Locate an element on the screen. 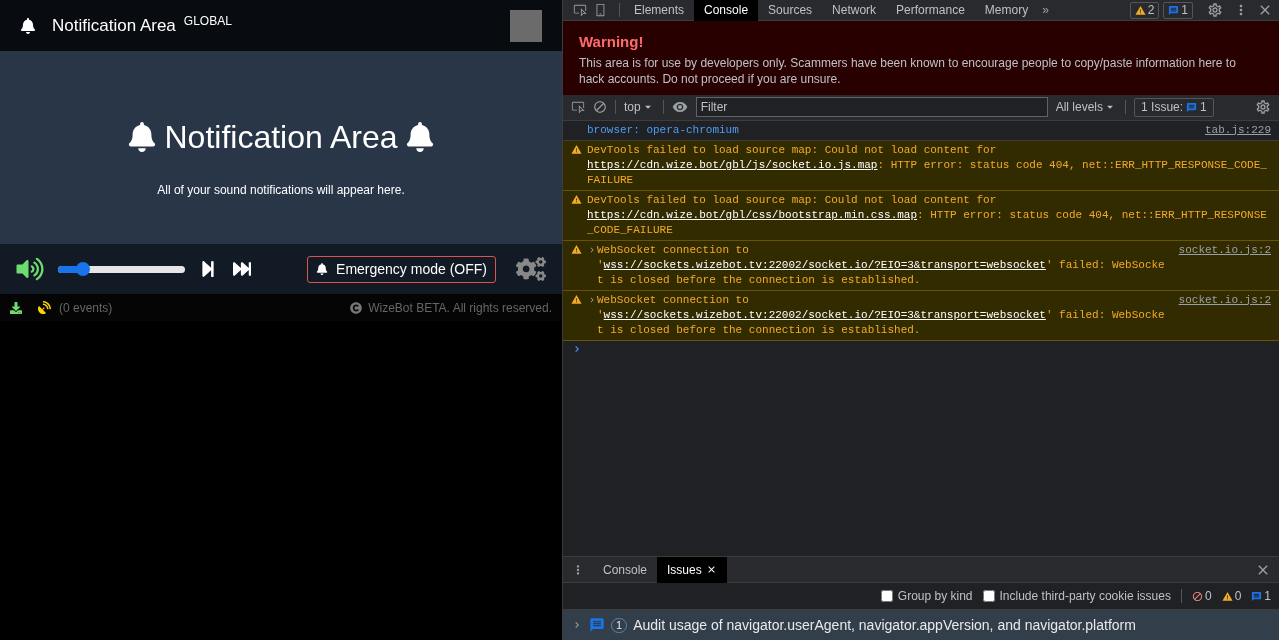  messages-counter: 1 is located at coordinates (1178, 10).